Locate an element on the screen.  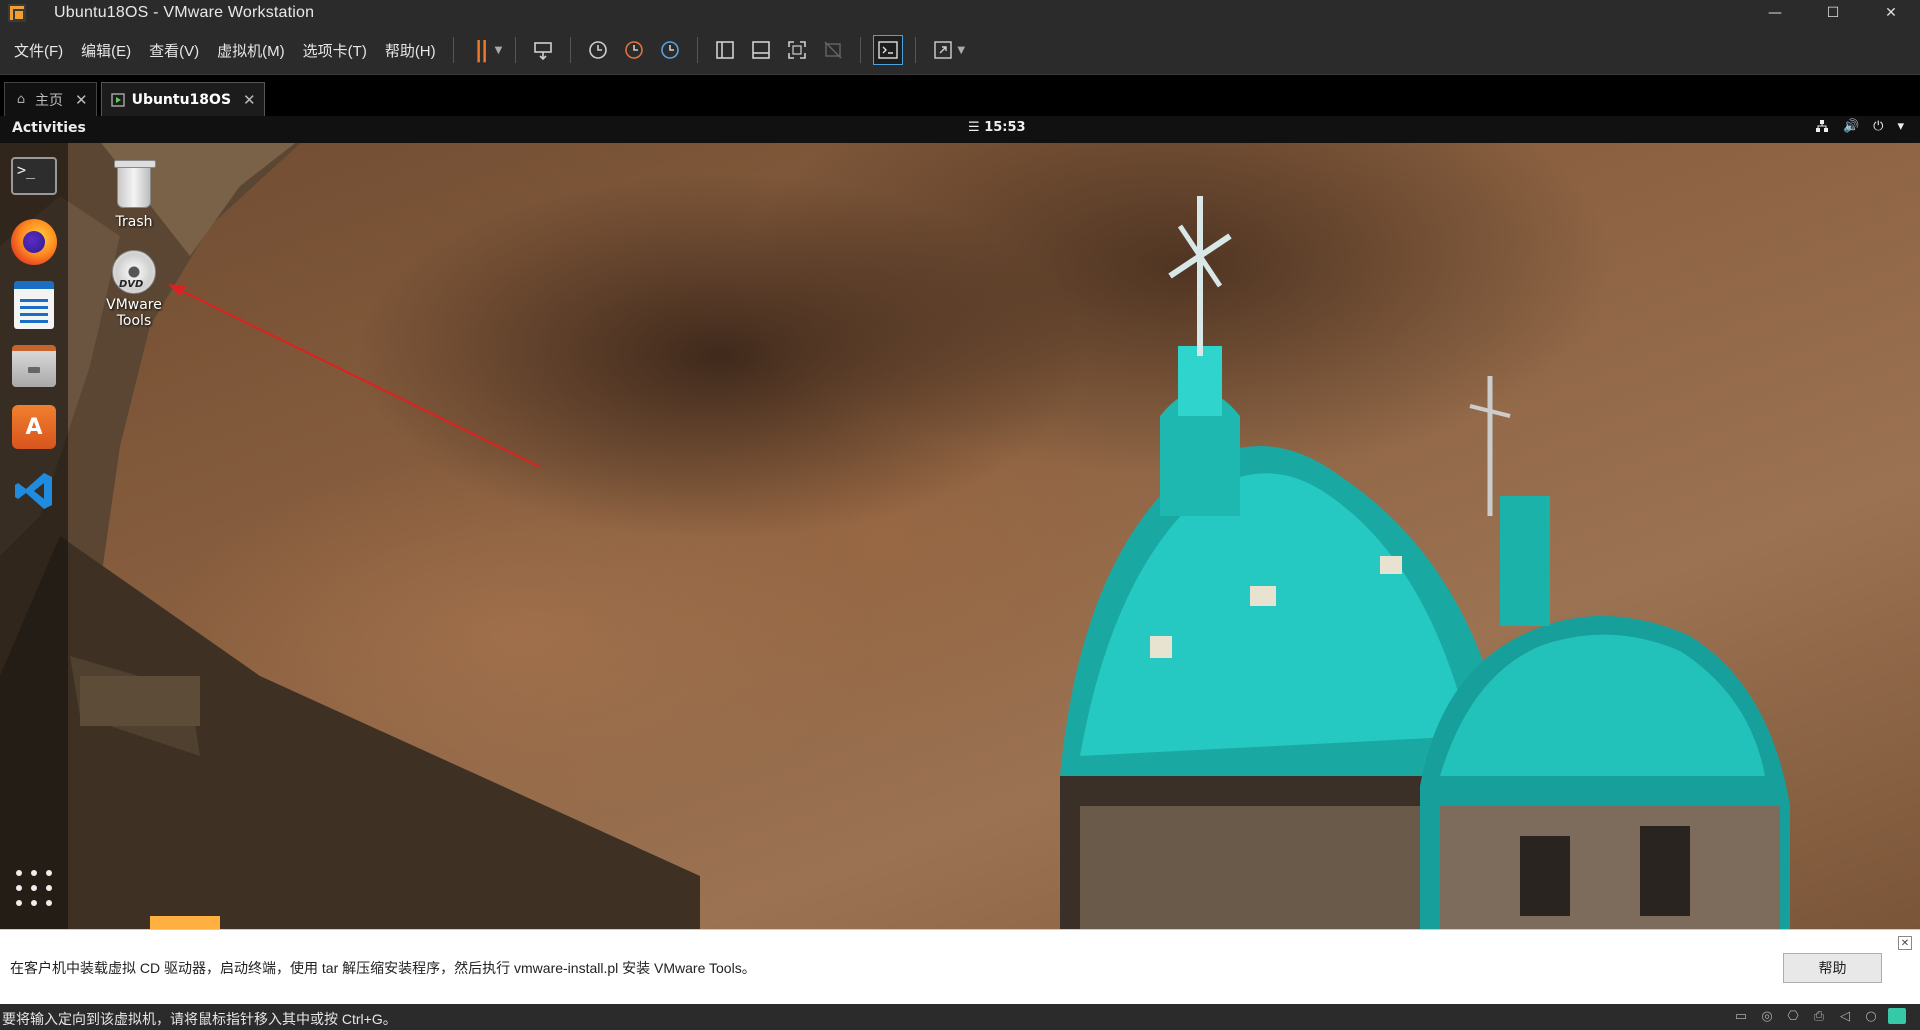
pause-icon: || is located at coordinates (481, 50).